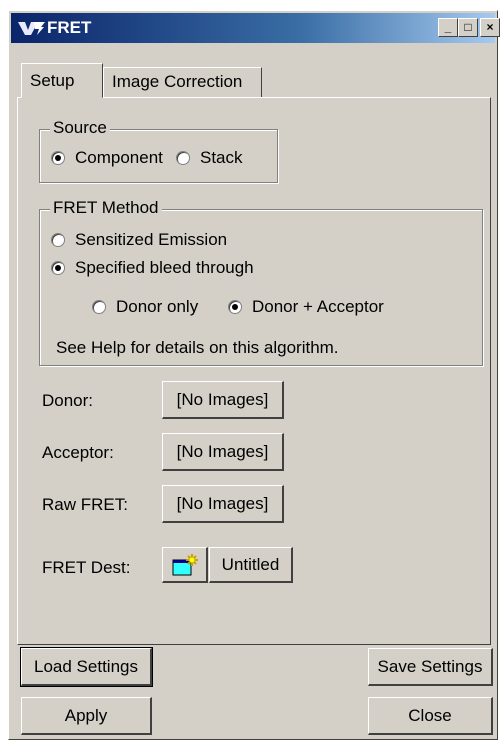 The width and height of the screenshot is (500, 740). Describe the element at coordinates (85, 504) in the screenshot. I see `raw-fret-label: Raw FRET:` at that location.